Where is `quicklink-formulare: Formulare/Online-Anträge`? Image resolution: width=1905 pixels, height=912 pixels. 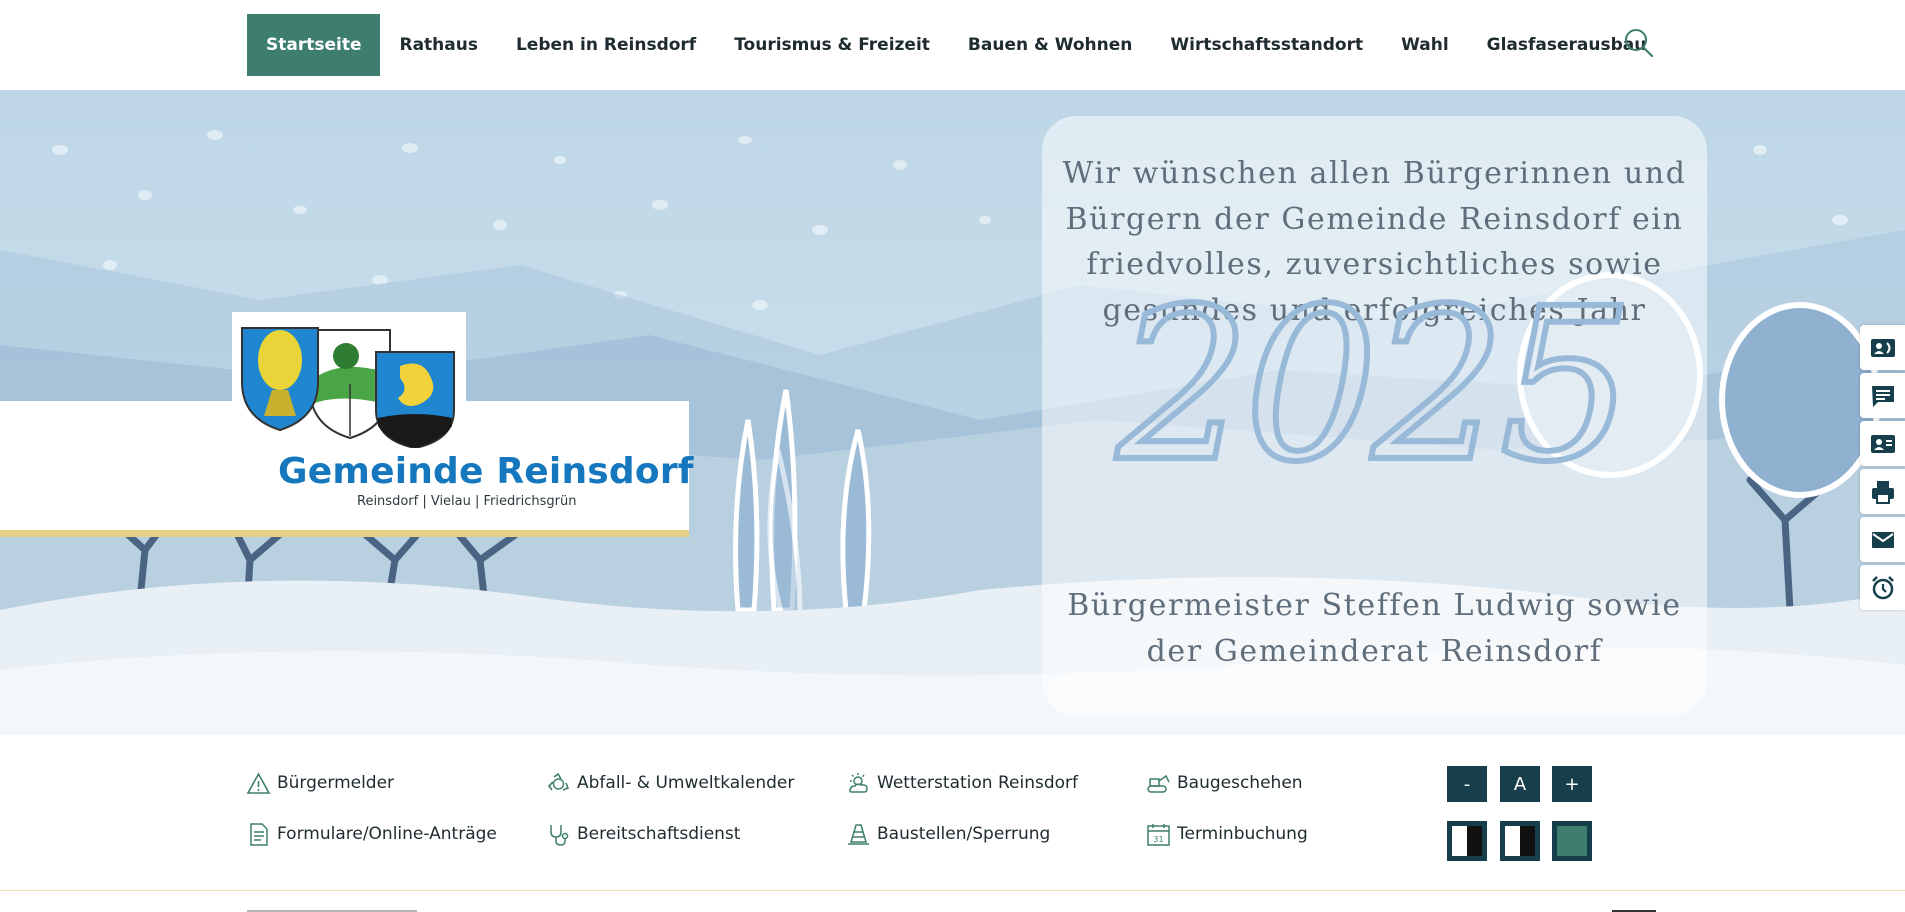
quicklink-formulare: Formulare/Online-Anträge is located at coordinates (371, 834).